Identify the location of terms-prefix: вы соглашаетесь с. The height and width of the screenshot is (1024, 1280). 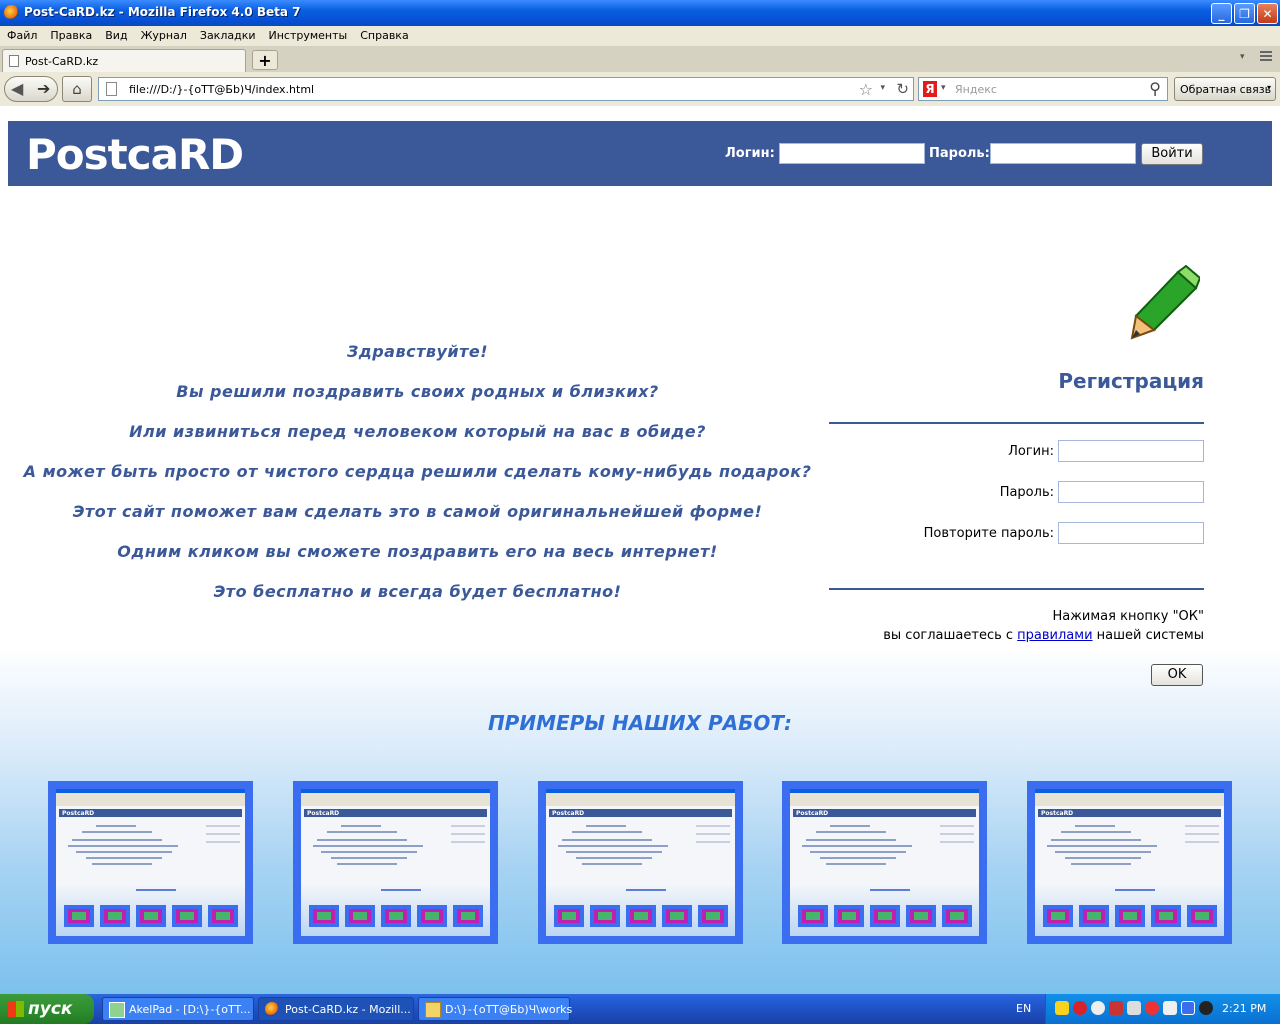
(950, 635).